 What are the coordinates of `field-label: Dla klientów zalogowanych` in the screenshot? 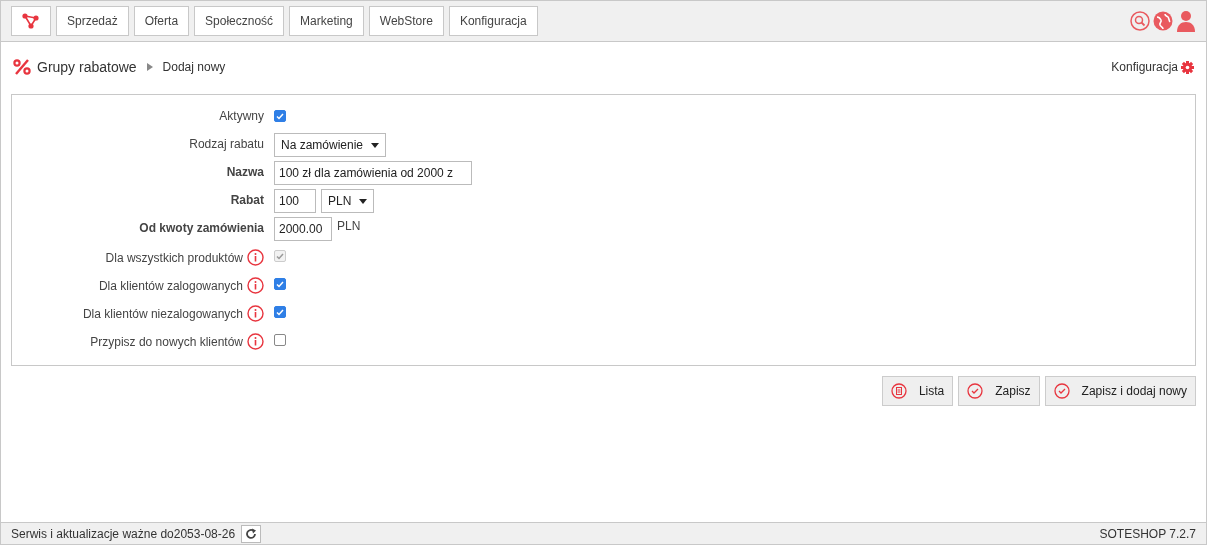 It's located at (170, 285).